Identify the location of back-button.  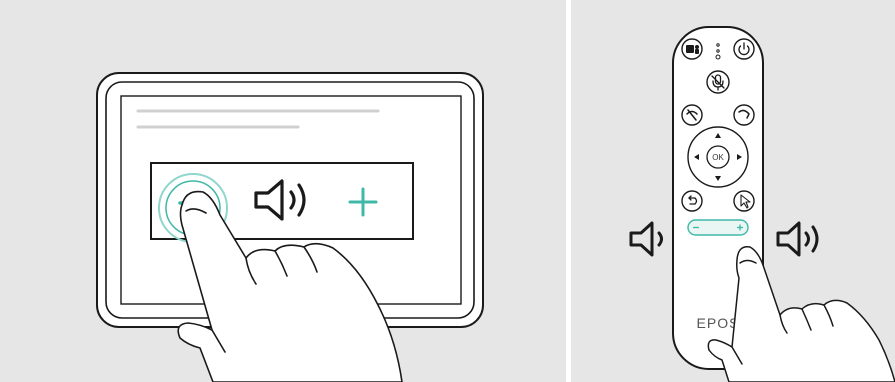
(692, 201).